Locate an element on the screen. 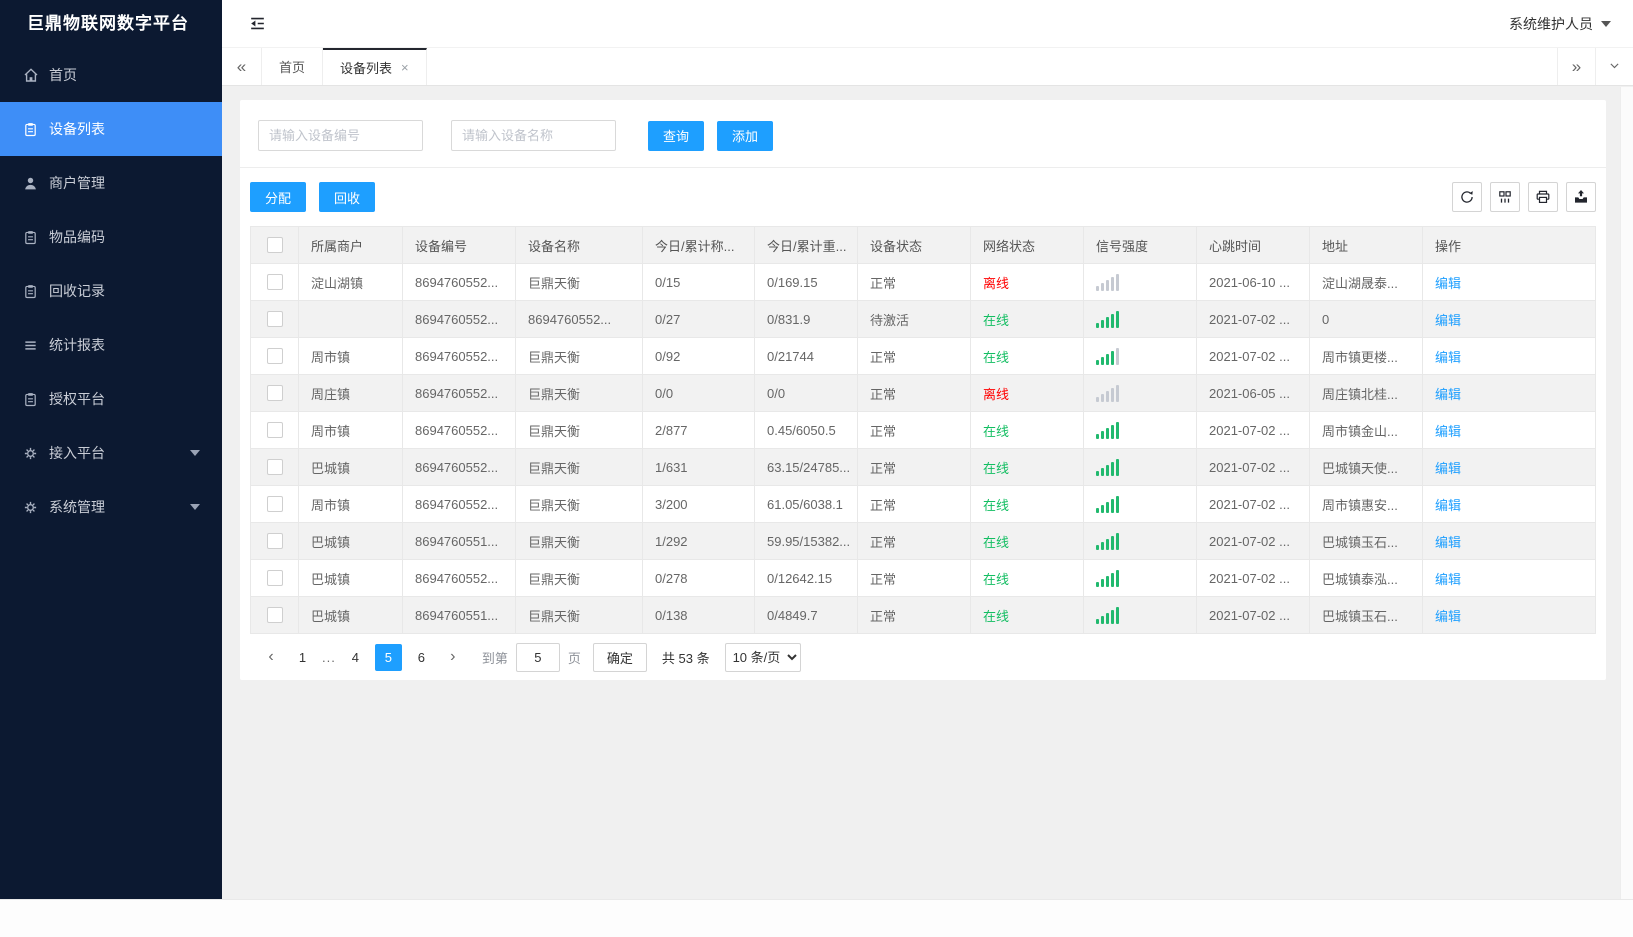 This screenshot has height=937, width=1633. page-button-6: 6 is located at coordinates (421, 657).